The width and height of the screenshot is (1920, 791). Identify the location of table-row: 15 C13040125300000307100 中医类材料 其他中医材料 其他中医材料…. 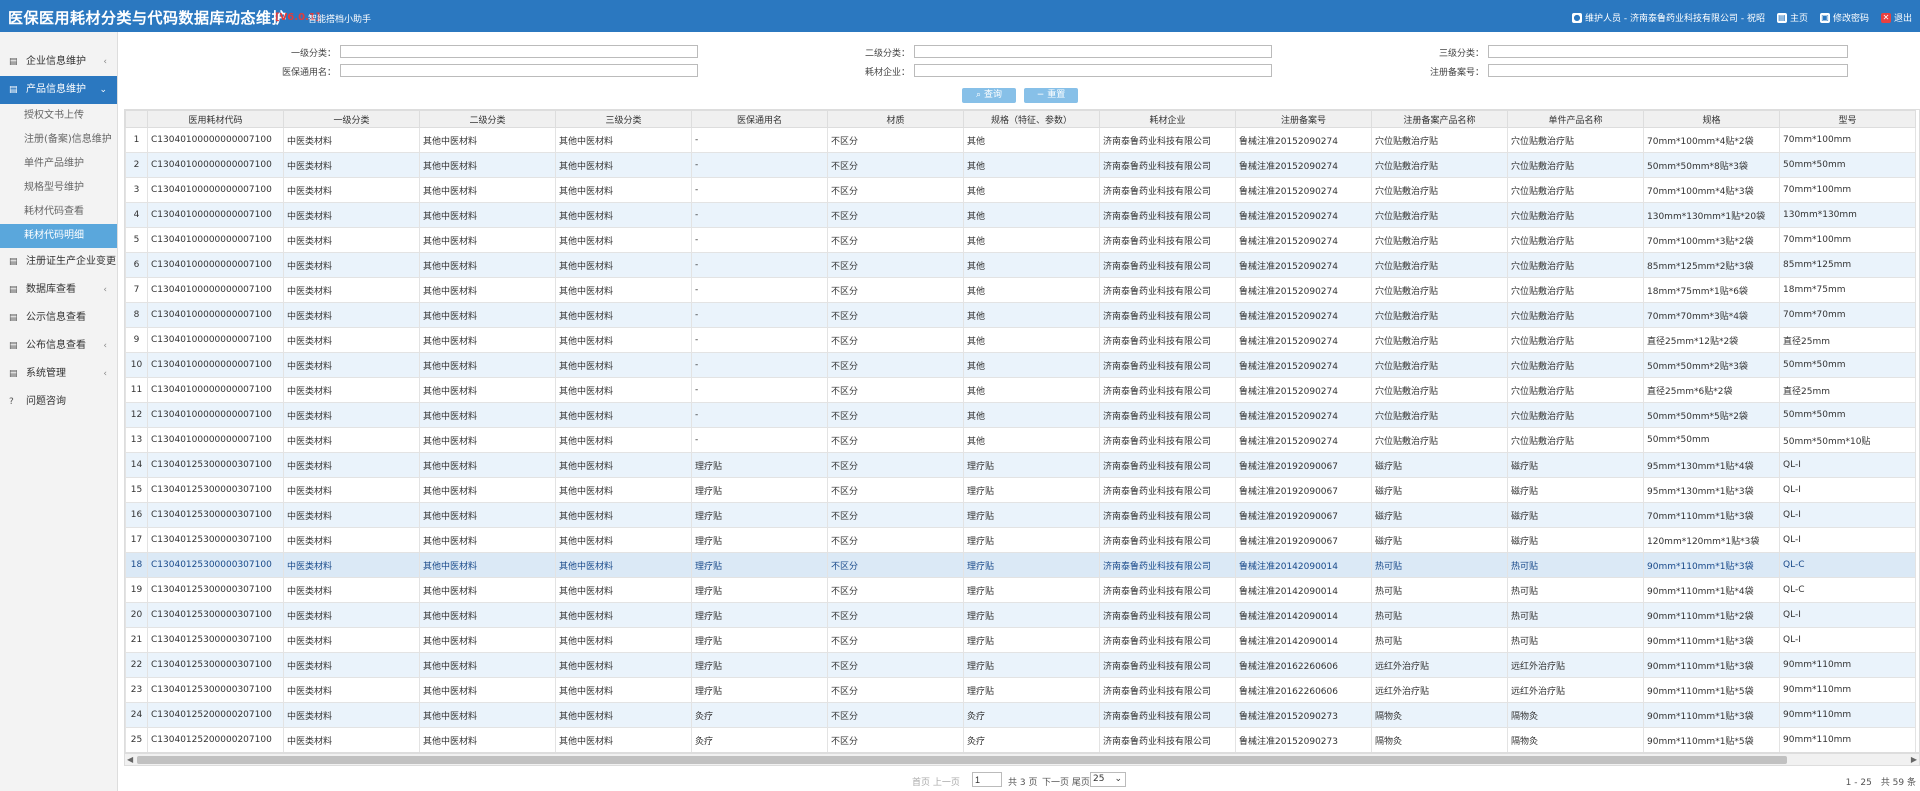
(1020, 490).